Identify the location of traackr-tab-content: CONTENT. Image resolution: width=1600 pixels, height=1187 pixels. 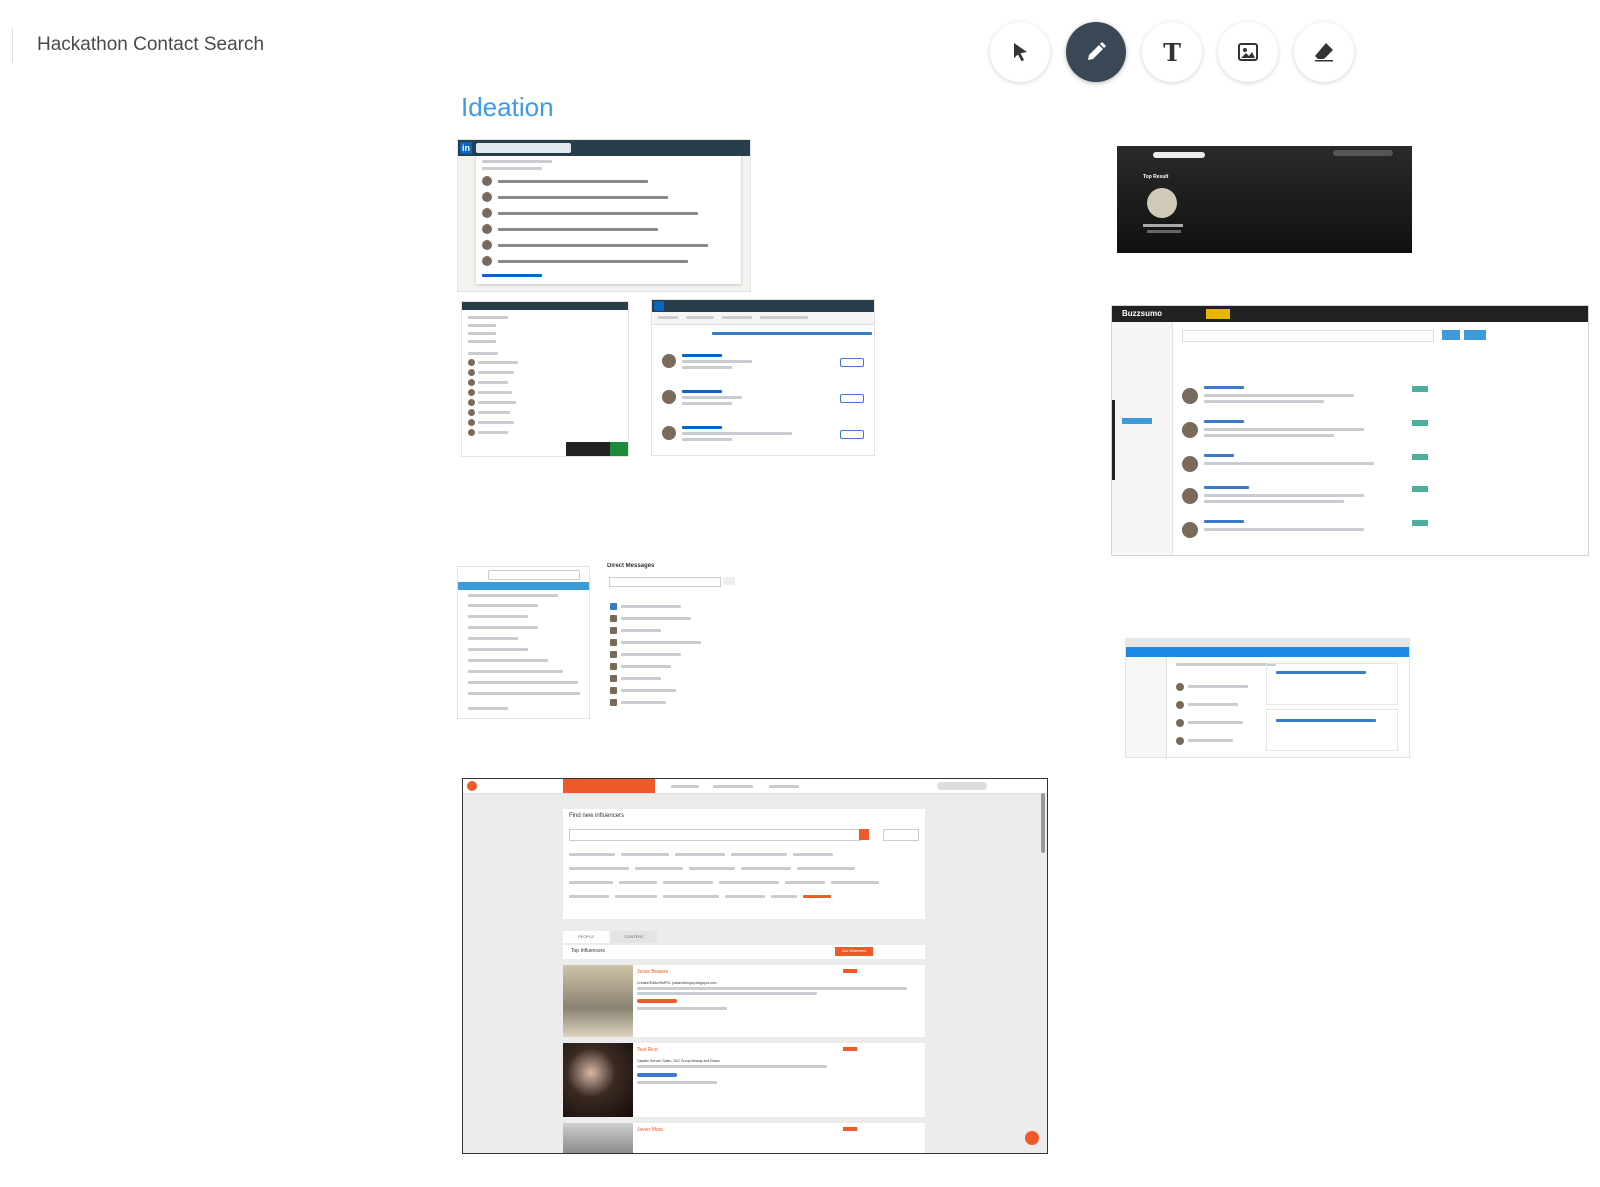
(634, 937).